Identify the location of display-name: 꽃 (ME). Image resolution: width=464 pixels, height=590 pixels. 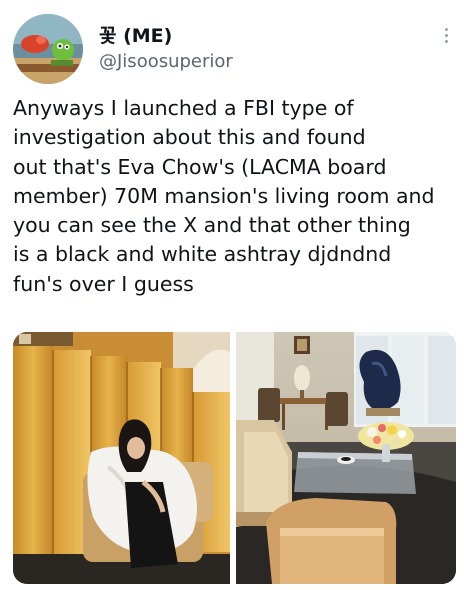
(135, 36).